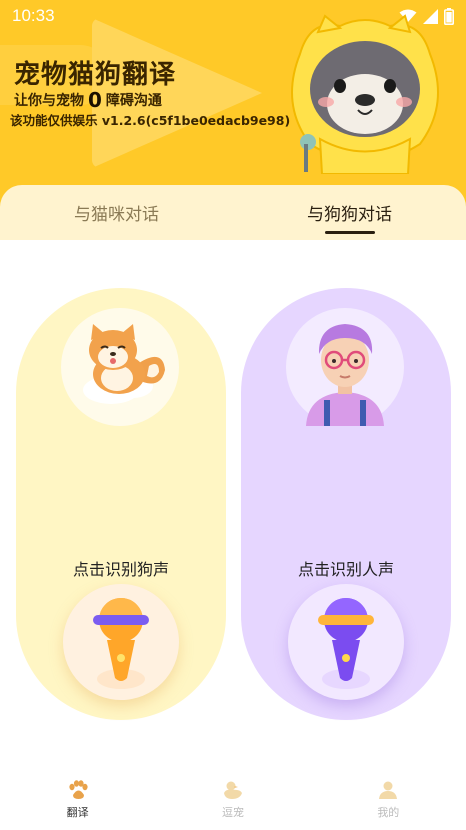 This screenshot has width=466, height=830. What do you see at coordinates (95, 100) in the screenshot?
I see `tagline-zero: 0` at bounding box center [95, 100].